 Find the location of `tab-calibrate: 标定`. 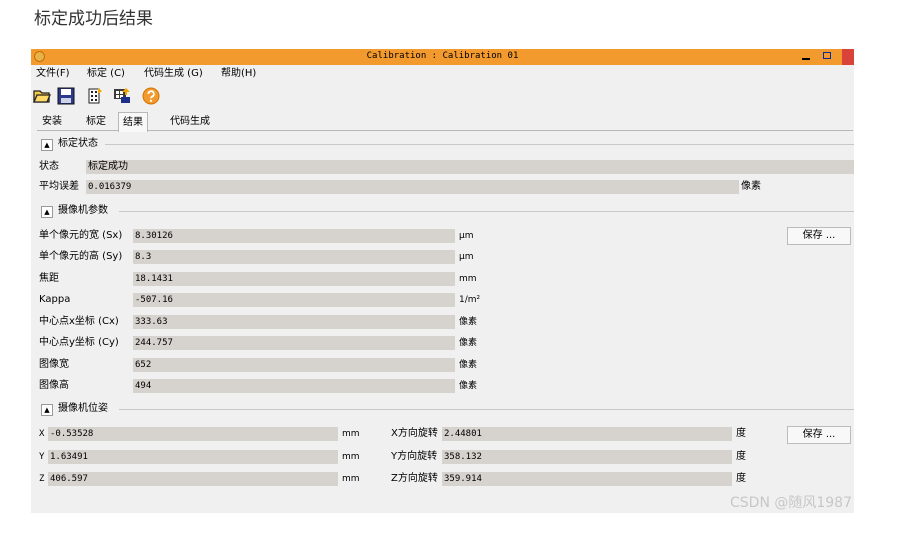

tab-calibrate: 标定 is located at coordinates (96, 122).